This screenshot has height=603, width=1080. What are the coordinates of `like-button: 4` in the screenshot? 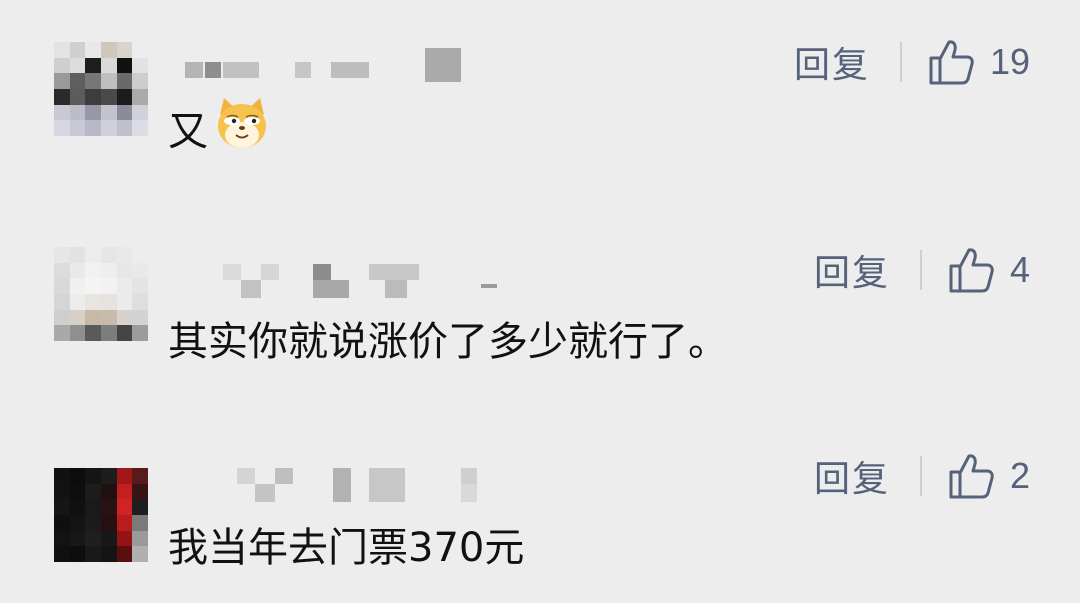 It's located at (989, 270).